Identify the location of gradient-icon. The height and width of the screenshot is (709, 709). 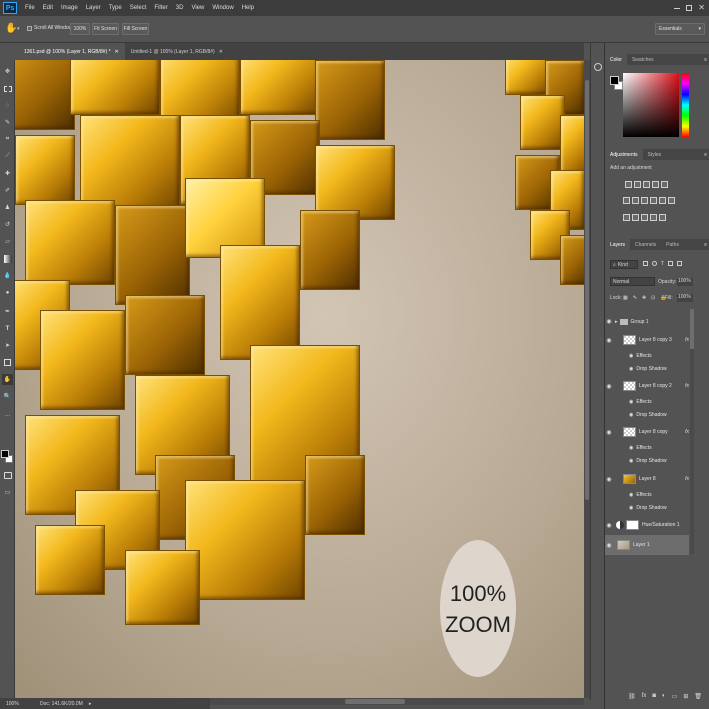
(7, 258).